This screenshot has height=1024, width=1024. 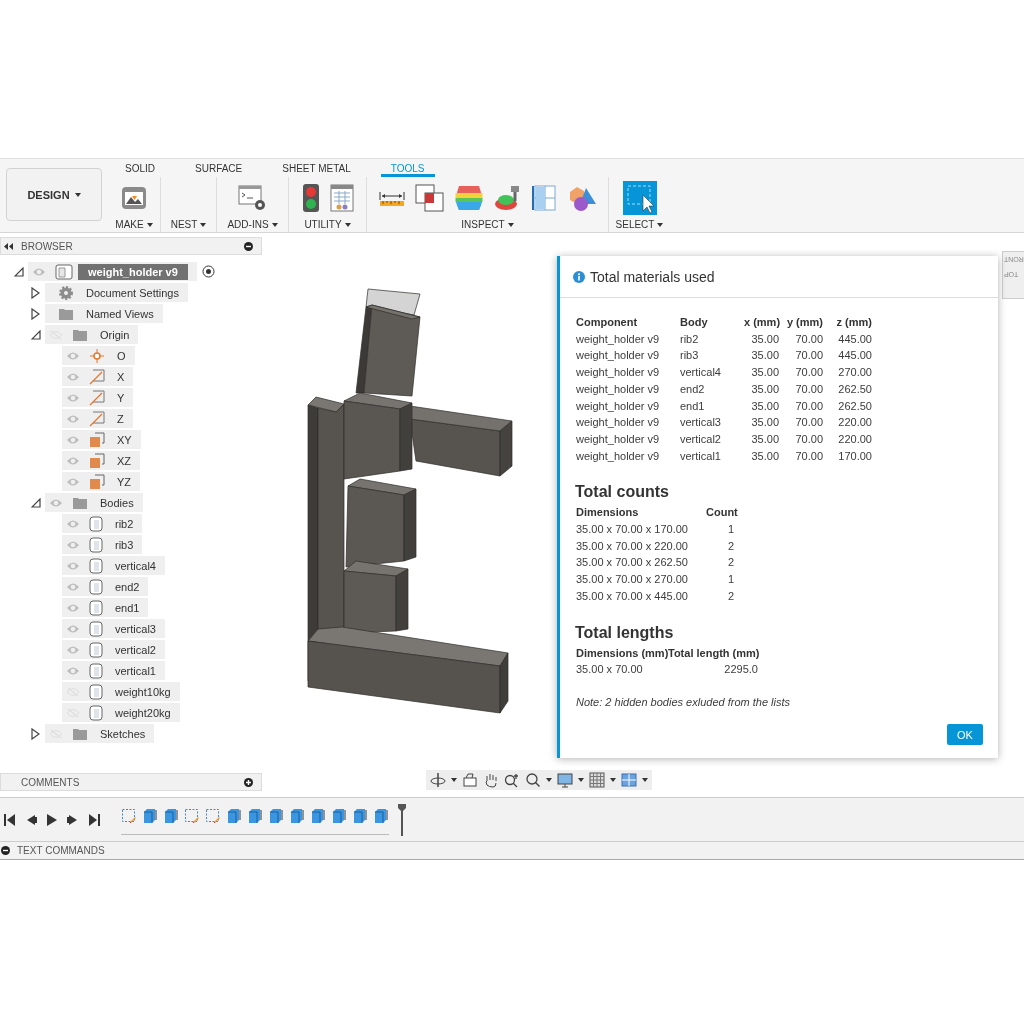 What do you see at coordinates (121, 376) in the screenshot?
I see `tree-item-label: X` at bounding box center [121, 376].